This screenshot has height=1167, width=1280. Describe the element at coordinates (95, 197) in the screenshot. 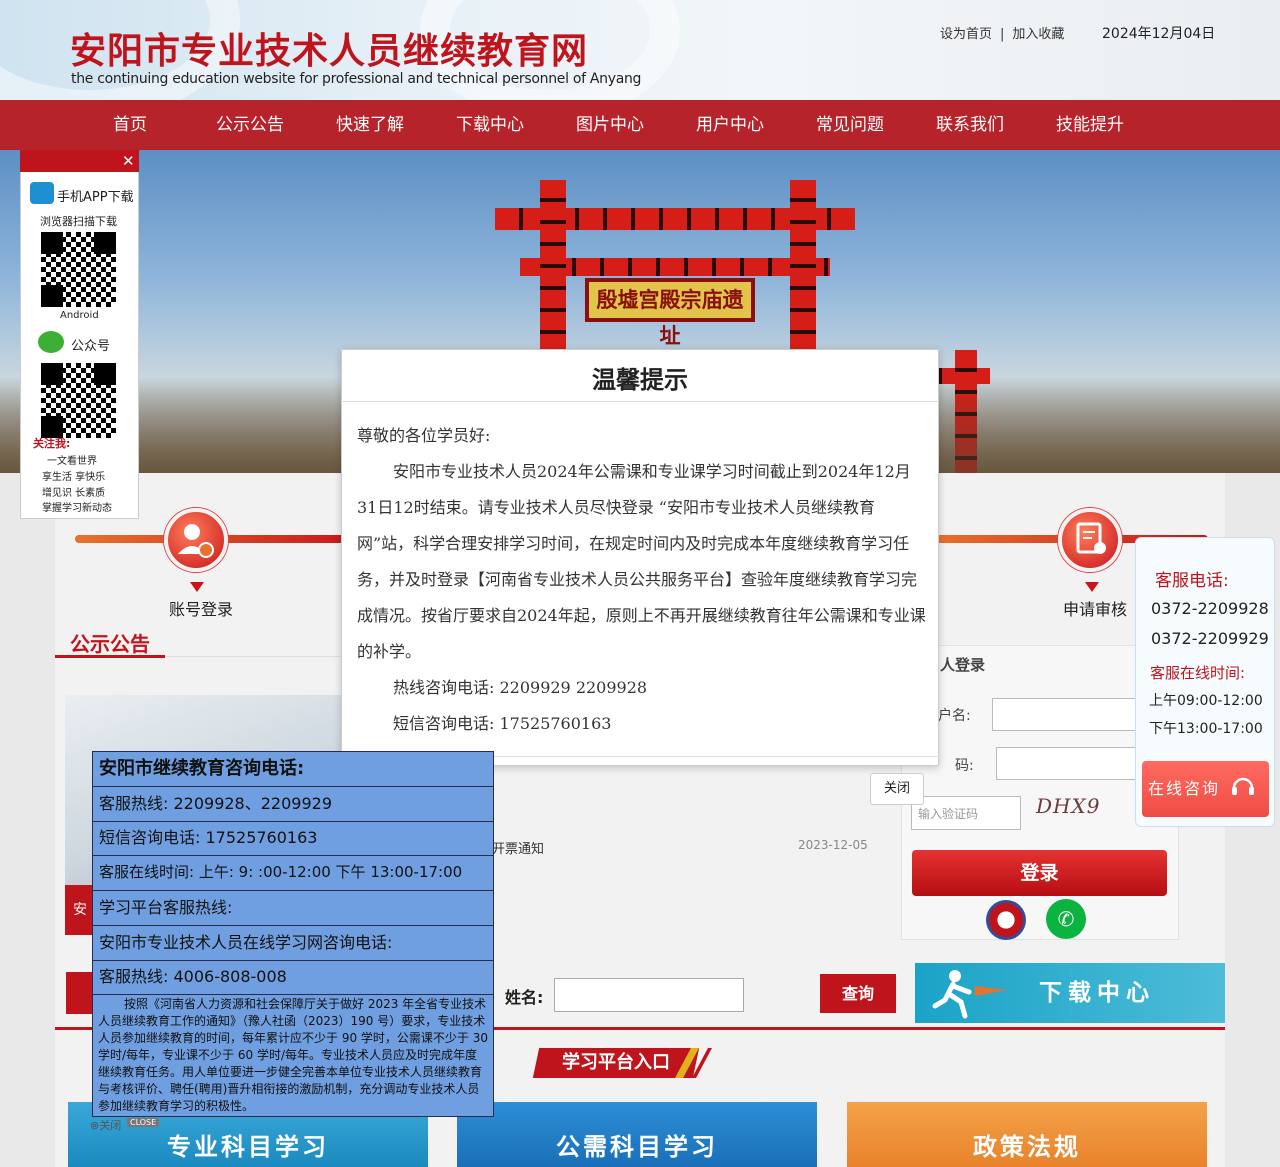

I see `app-download-title: 手机APP下载` at that location.